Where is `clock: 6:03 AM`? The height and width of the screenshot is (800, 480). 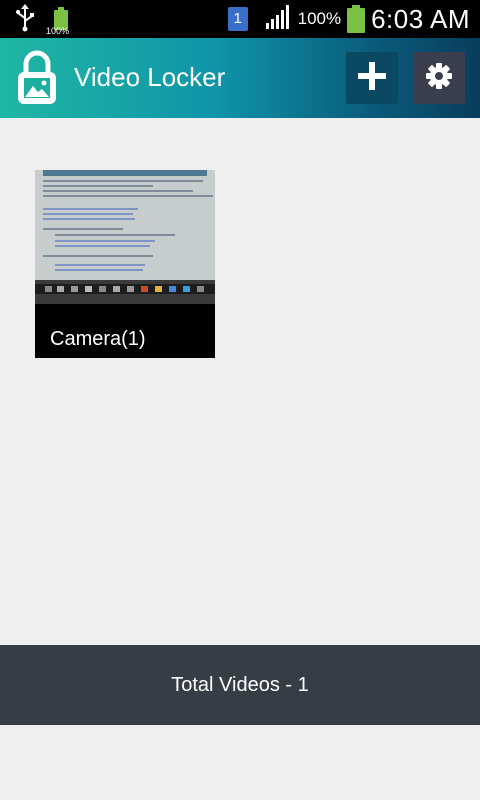 clock: 6:03 AM is located at coordinates (420, 18).